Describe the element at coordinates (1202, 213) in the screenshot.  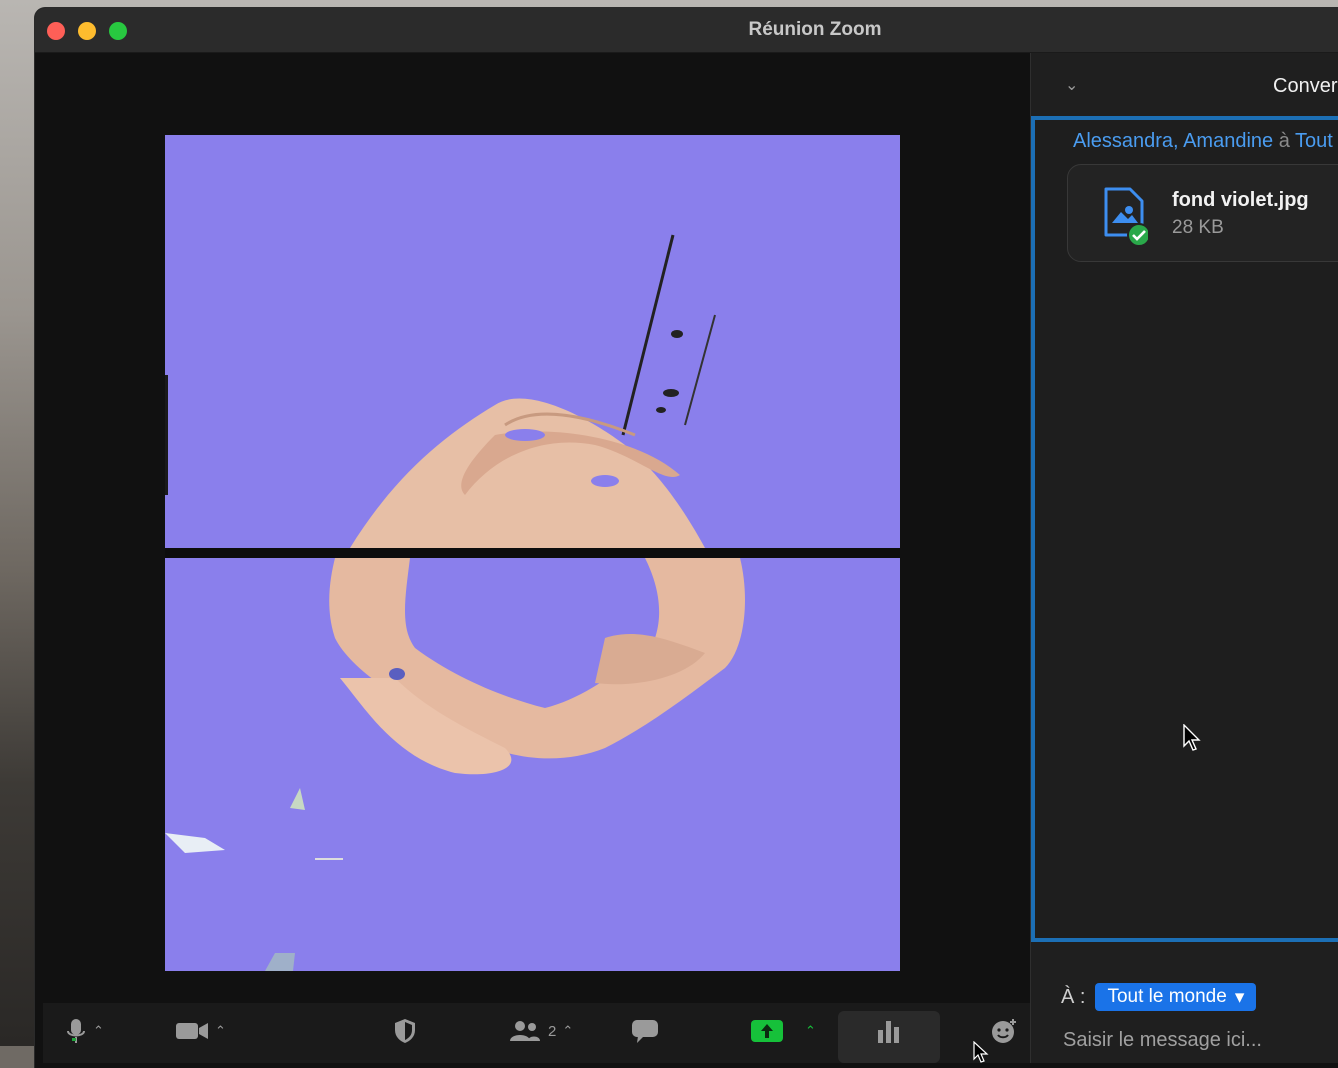
I see `file-attachment-card: fond violet.jpg 28 KB` at that location.